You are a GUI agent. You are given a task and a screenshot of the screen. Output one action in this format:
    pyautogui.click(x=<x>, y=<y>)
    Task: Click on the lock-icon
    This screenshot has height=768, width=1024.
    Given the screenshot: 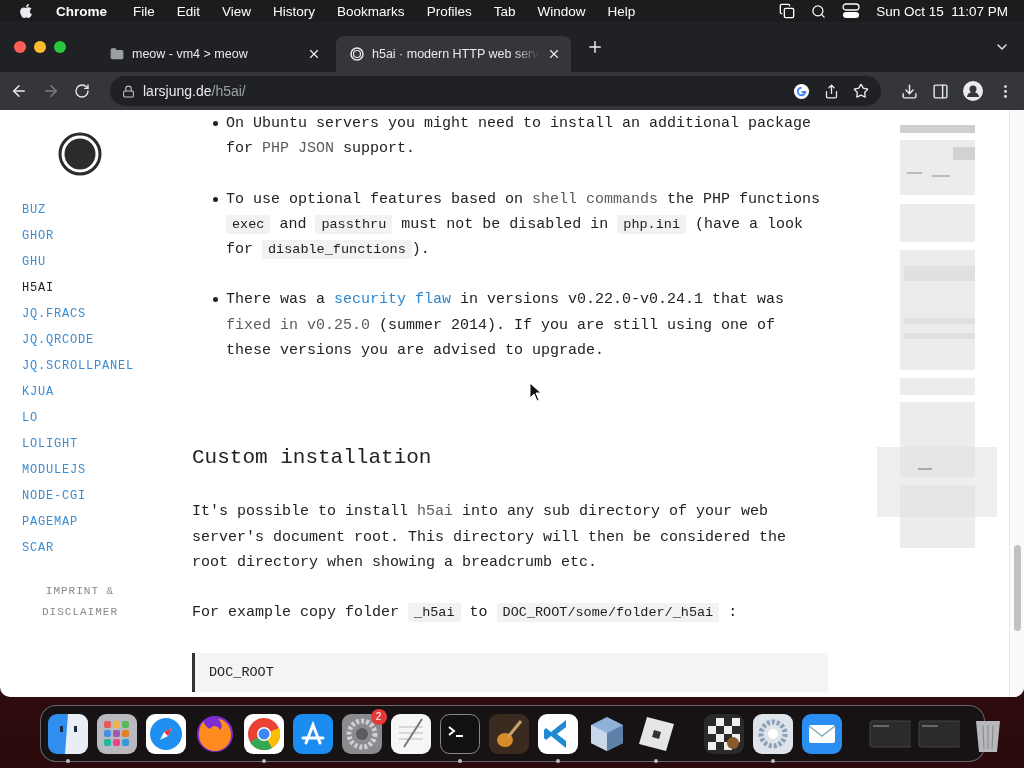 What is the action you would take?
    pyautogui.click(x=128, y=91)
    